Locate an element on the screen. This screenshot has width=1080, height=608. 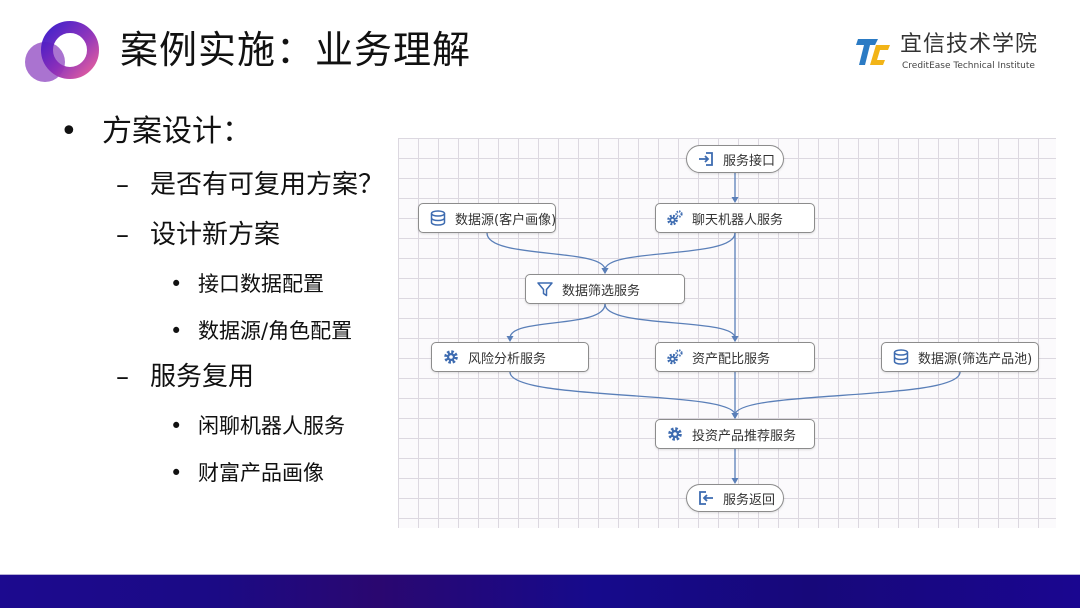
bullet-item: – 设计新方案 is located at coordinates (198, 235).